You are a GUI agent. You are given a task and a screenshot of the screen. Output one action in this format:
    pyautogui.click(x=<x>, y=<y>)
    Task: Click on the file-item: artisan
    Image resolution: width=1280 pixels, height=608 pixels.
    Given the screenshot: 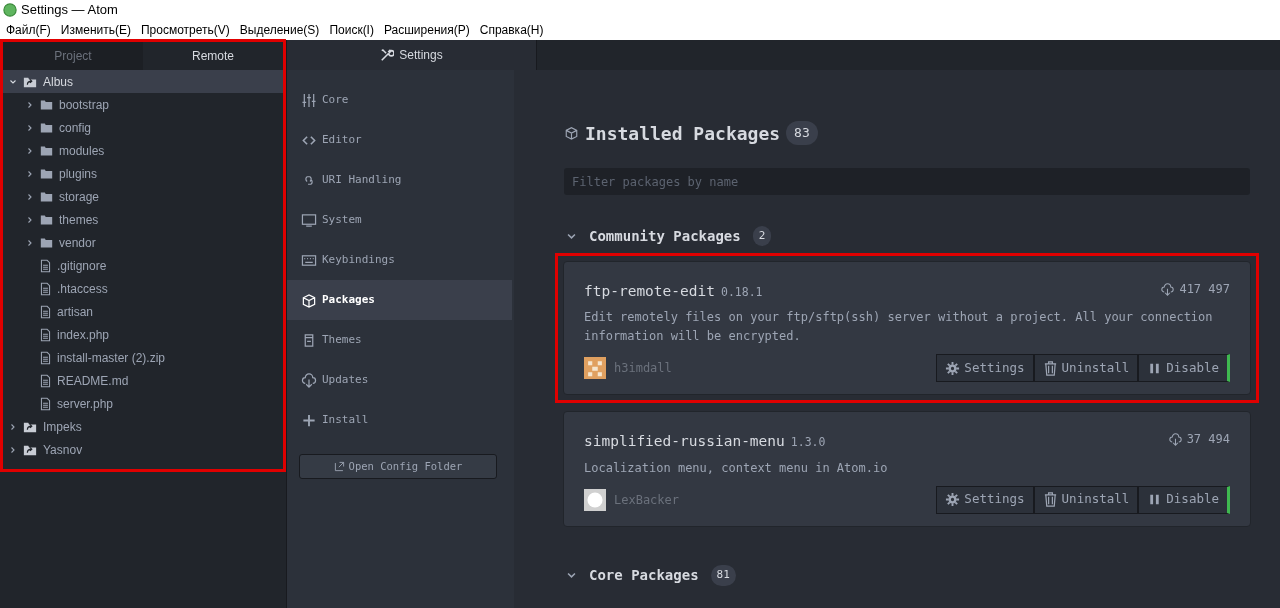 What is the action you would take?
    pyautogui.click(x=143, y=311)
    